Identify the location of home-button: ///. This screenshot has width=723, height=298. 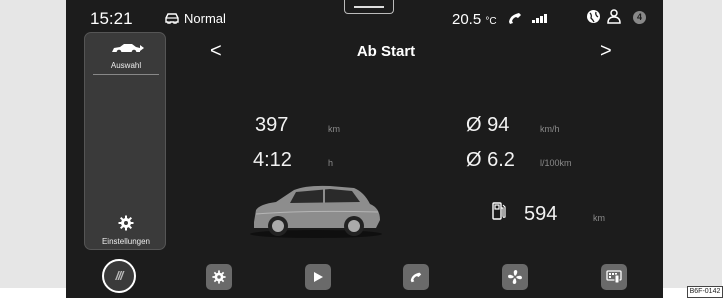
(119, 276).